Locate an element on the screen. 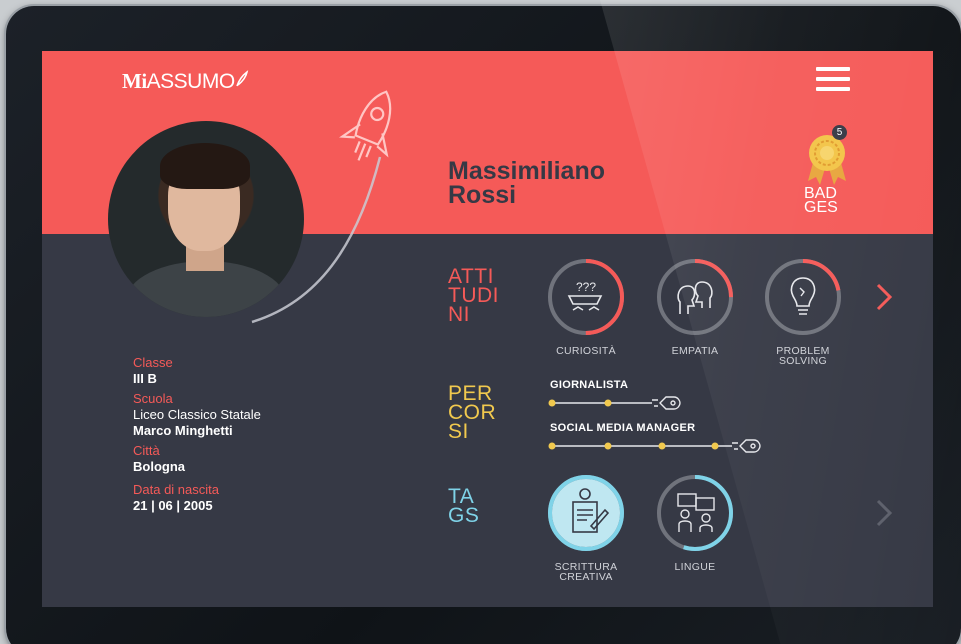  profile-avatar is located at coordinates (206, 219).